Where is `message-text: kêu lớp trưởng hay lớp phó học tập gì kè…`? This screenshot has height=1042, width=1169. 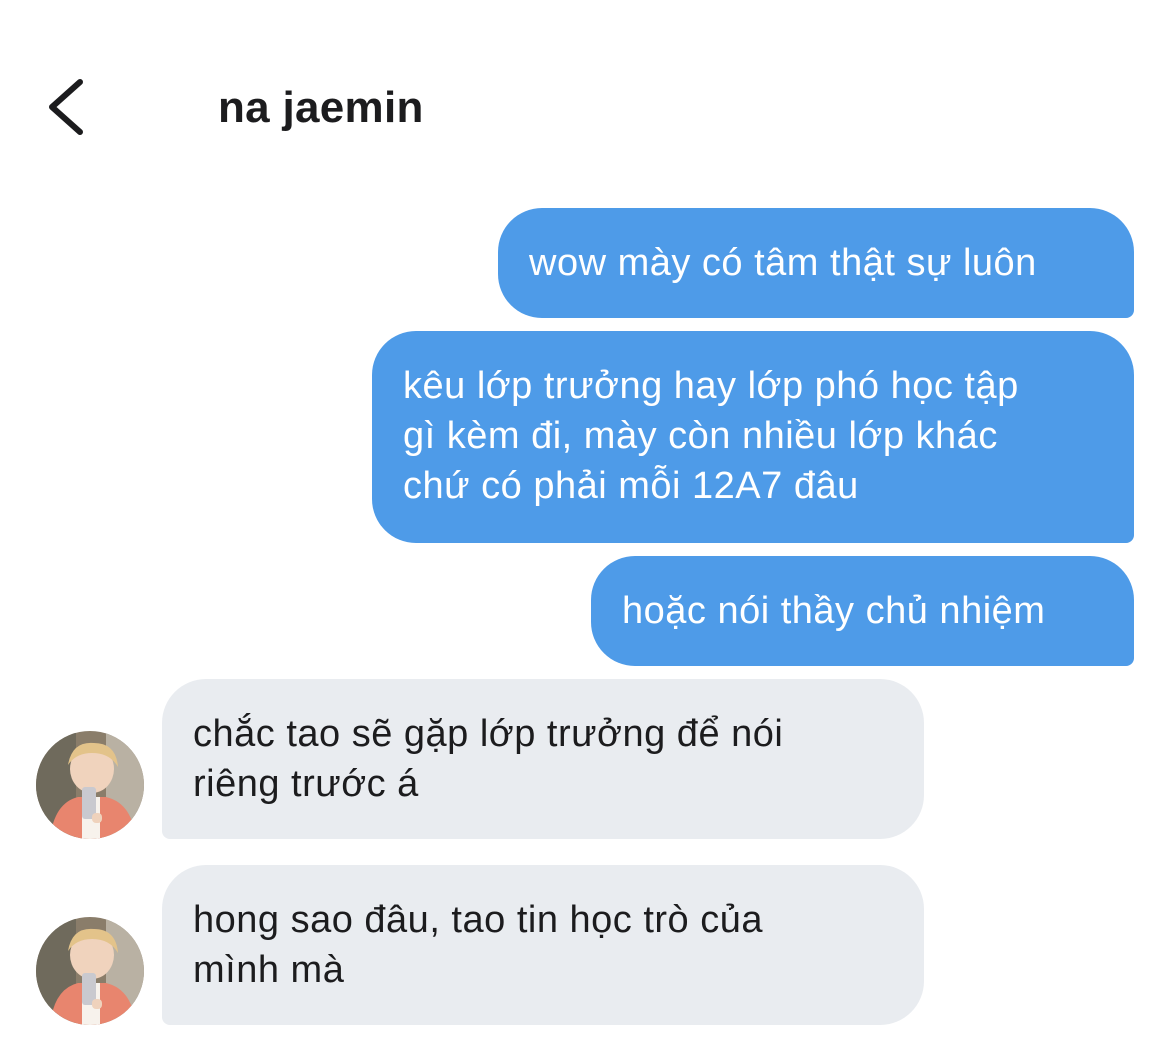
message-text: kêu lớp trưởng hay lớp phó học tập gì kè… is located at coordinates (711, 436).